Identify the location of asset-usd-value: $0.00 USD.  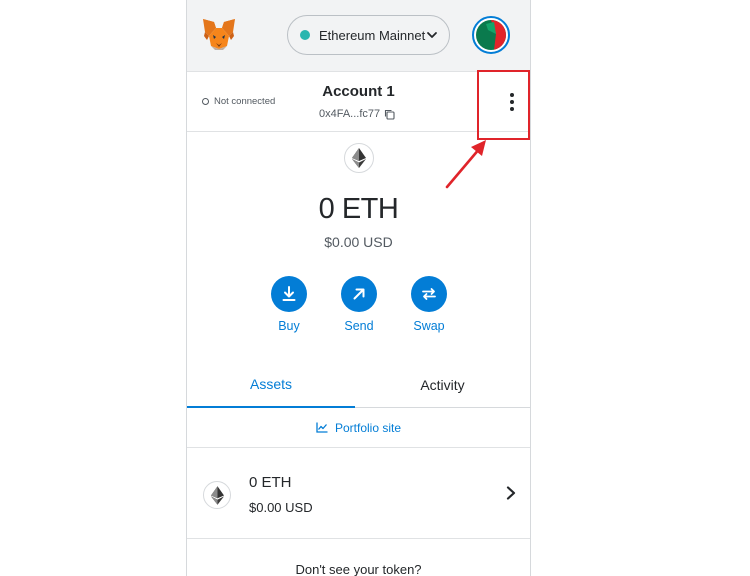
(281, 507).